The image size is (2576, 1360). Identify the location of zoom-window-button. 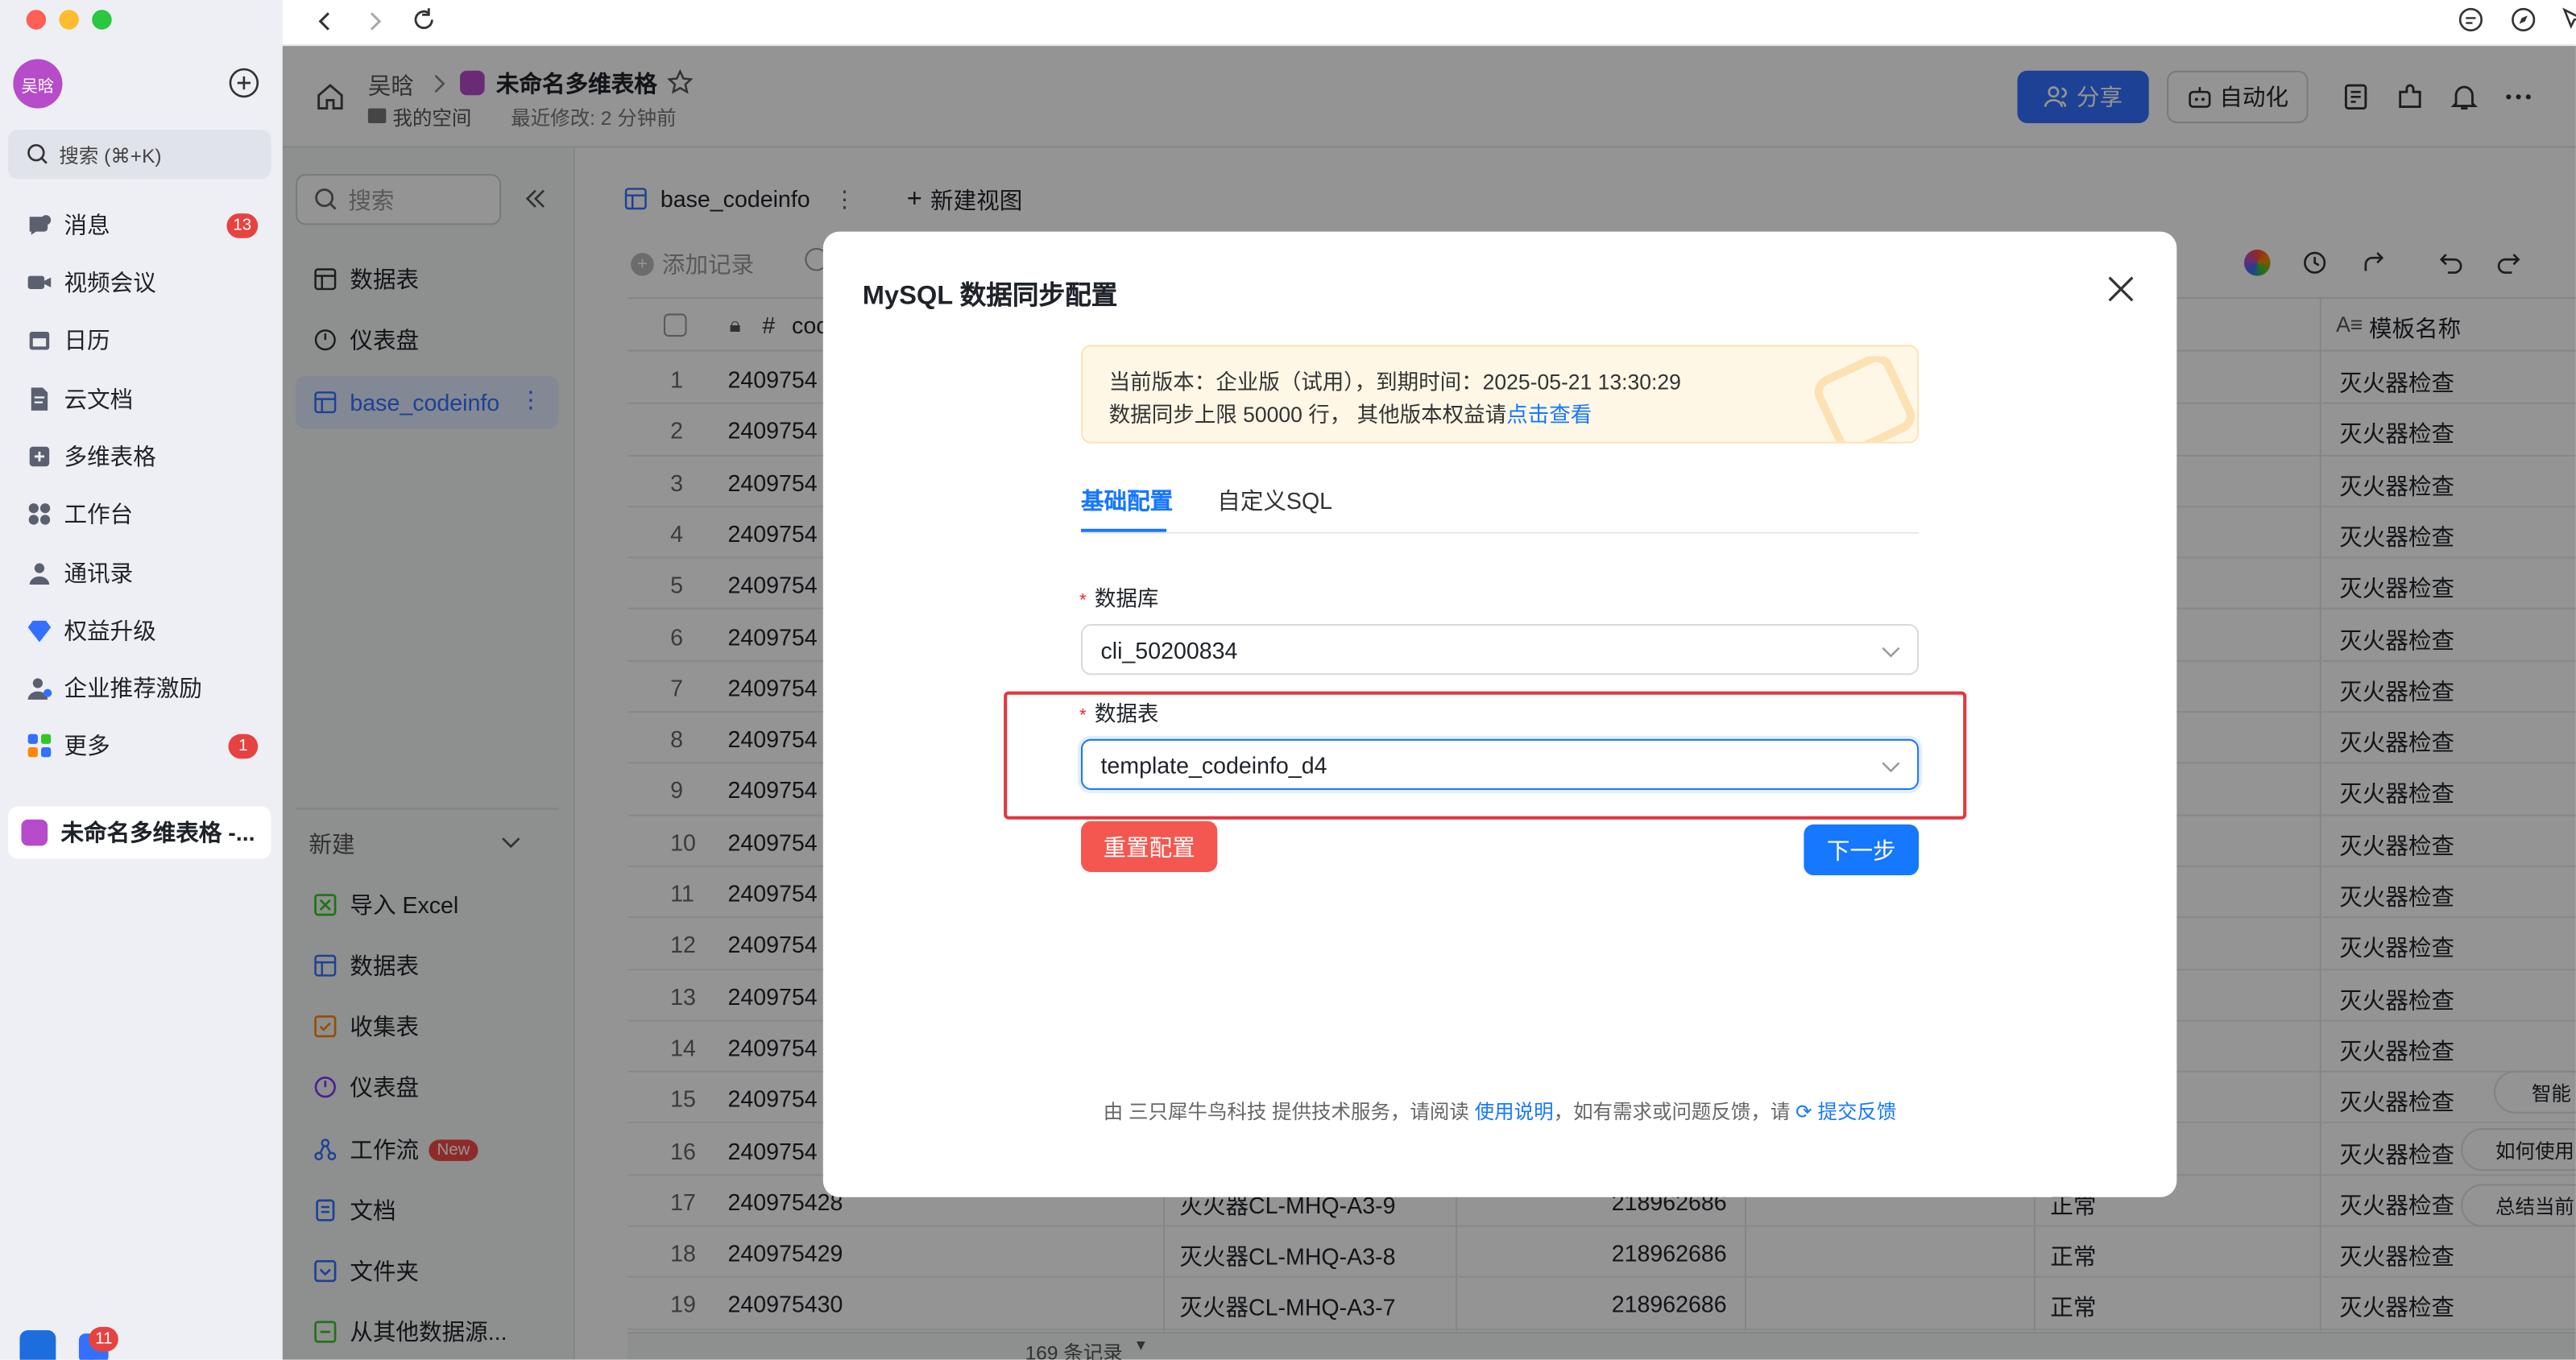
(102, 20).